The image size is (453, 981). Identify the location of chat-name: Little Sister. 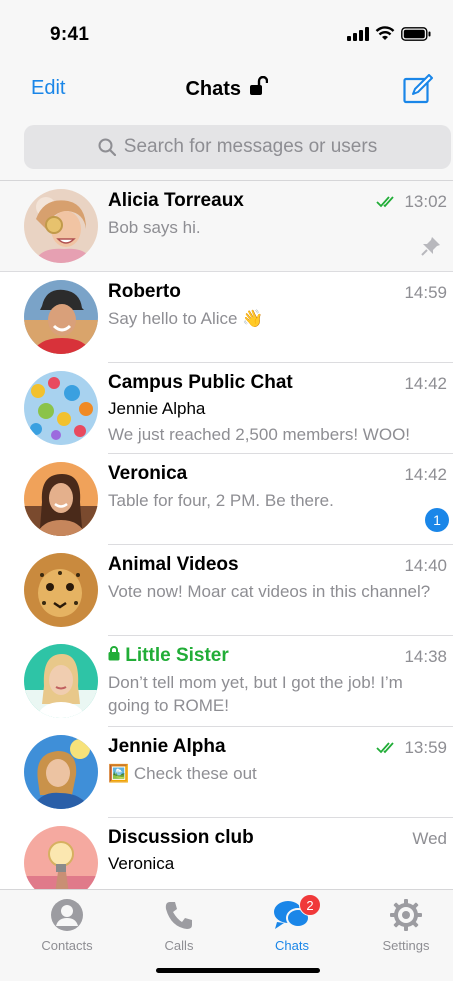
(168, 656).